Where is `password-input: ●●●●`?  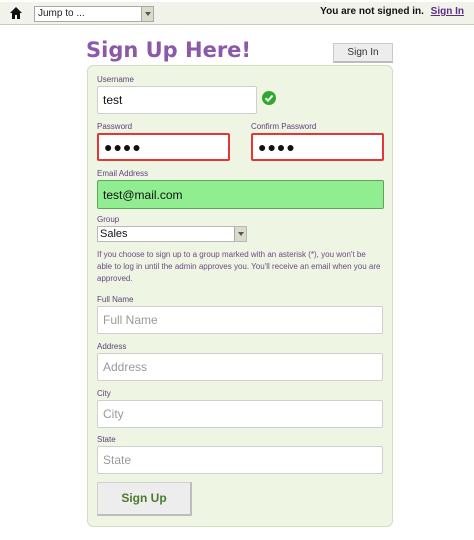
password-input: ●●●● is located at coordinates (163, 147).